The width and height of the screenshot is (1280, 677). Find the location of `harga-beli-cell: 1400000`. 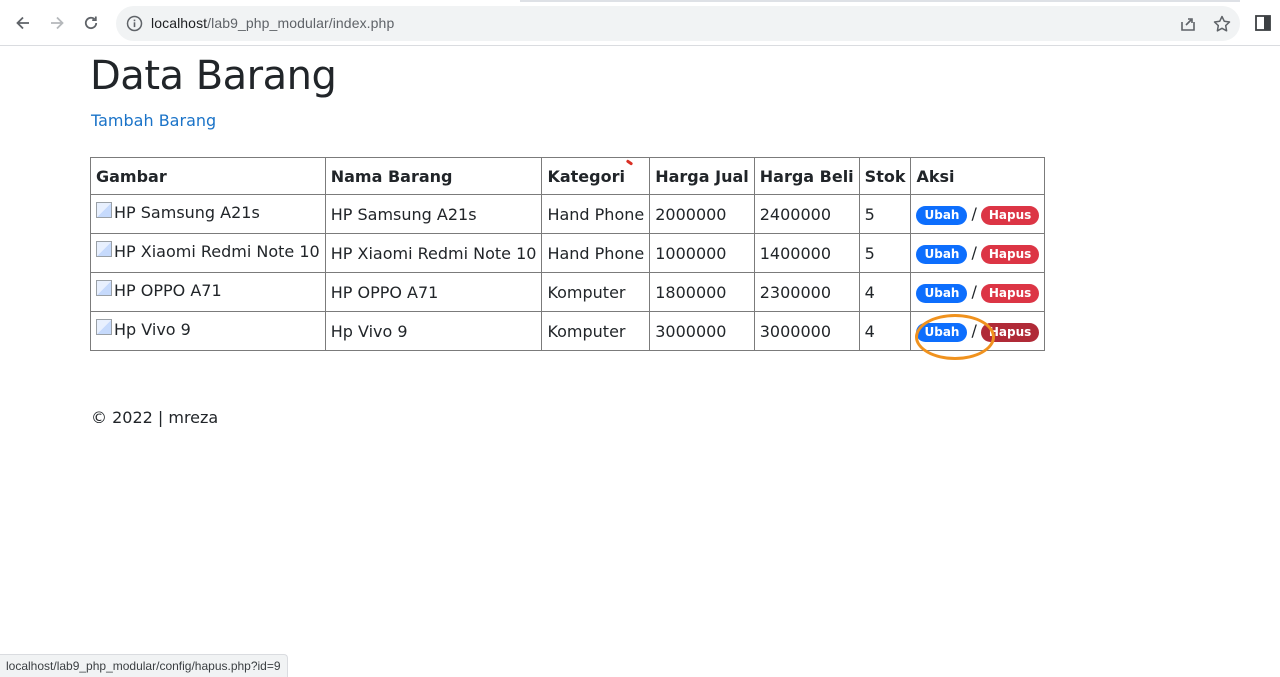

harga-beli-cell: 1400000 is located at coordinates (806, 253).